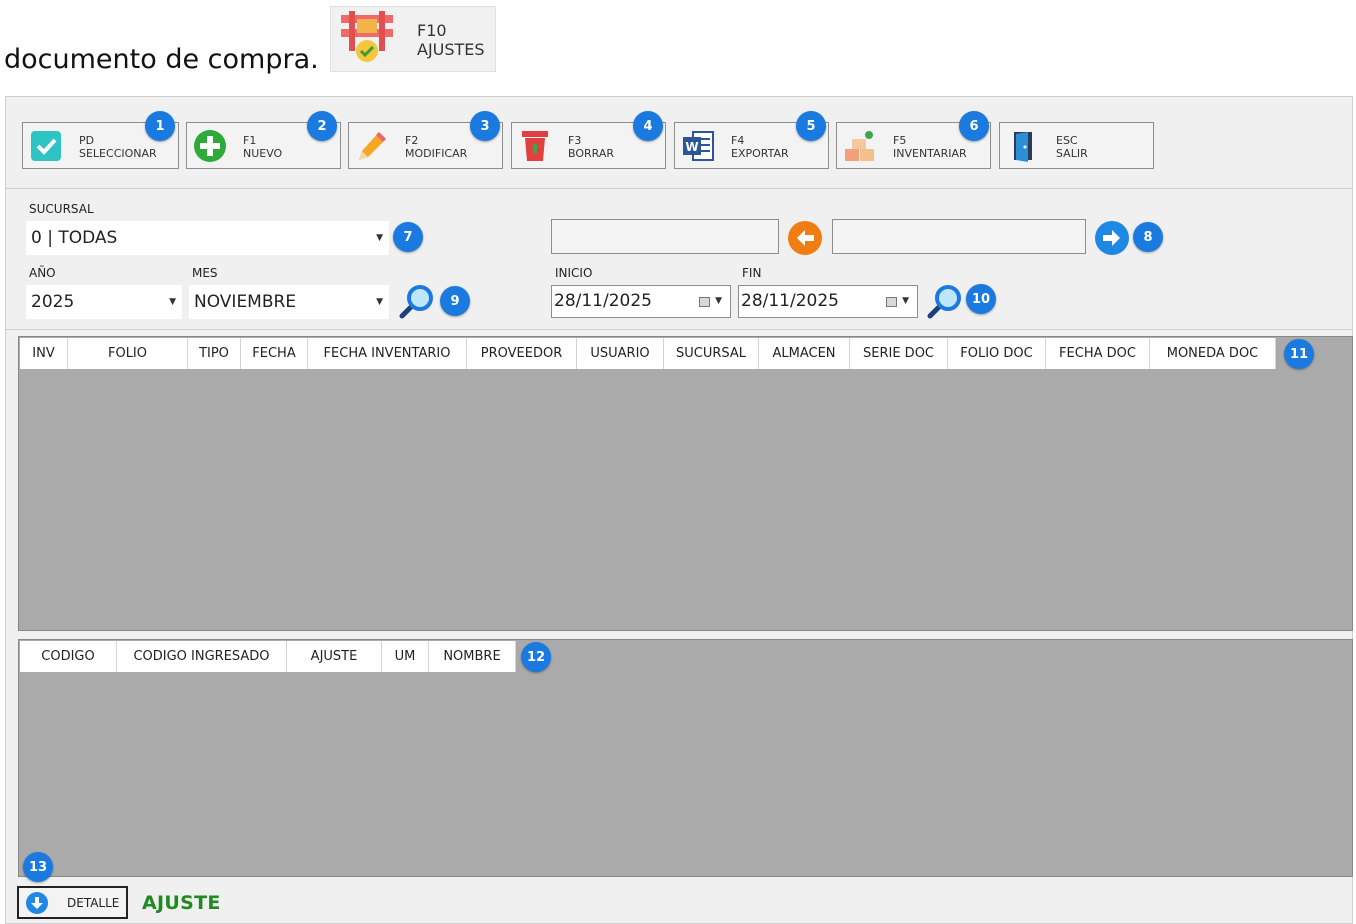 The image size is (1356, 924). Describe the element at coordinates (207, 238) in the screenshot. I see `sucursal-select: 0 | TODAS ▼` at that location.